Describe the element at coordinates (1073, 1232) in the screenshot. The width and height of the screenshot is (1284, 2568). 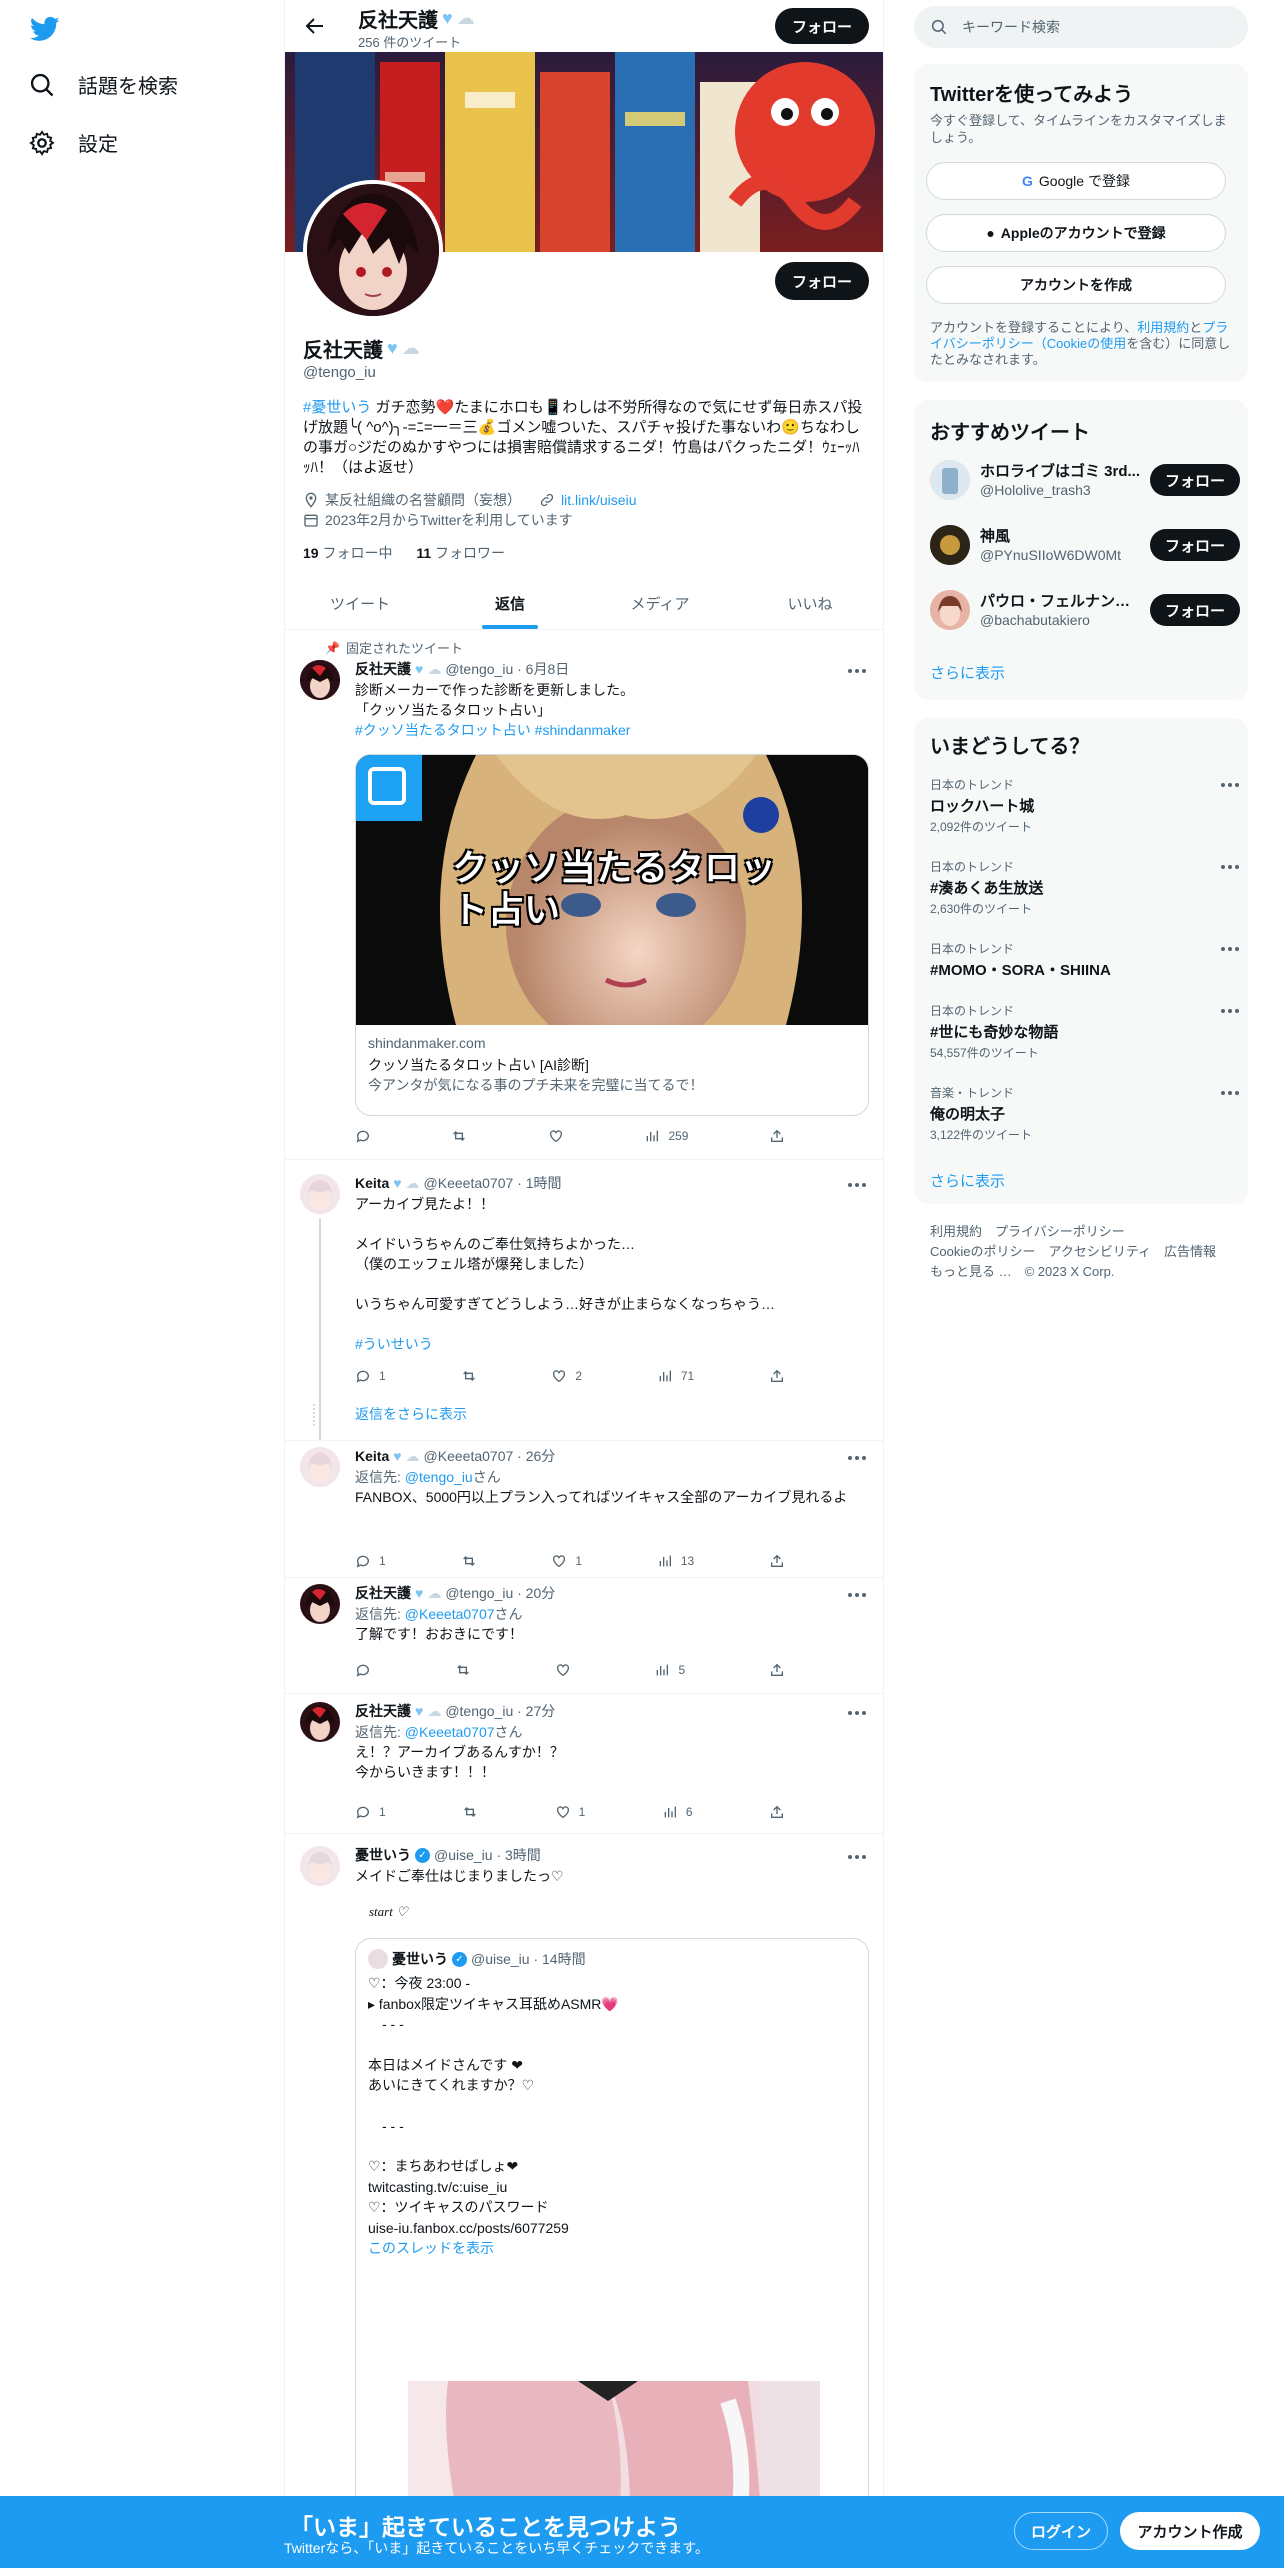
I see `footer-line: 利用規約 プライバシーポリシー` at that location.